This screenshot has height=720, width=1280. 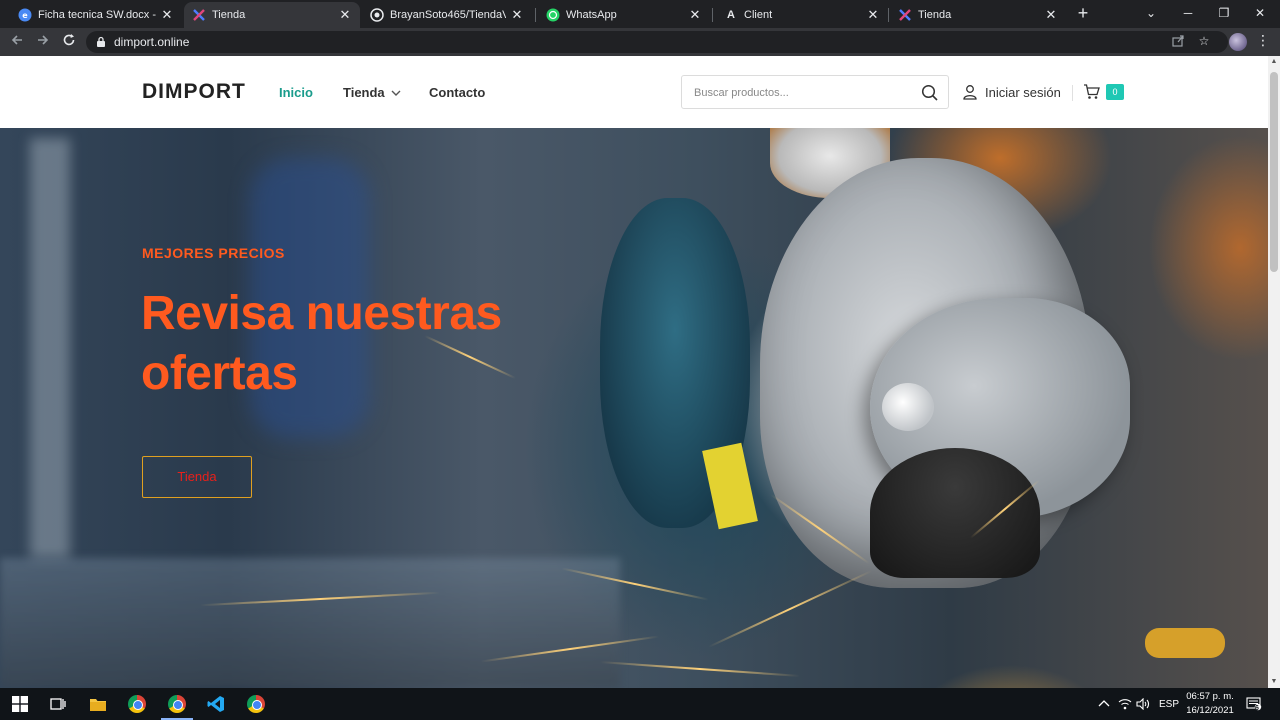 What do you see at coordinates (98, 704) in the screenshot?
I see `file-explorer-icon` at bounding box center [98, 704].